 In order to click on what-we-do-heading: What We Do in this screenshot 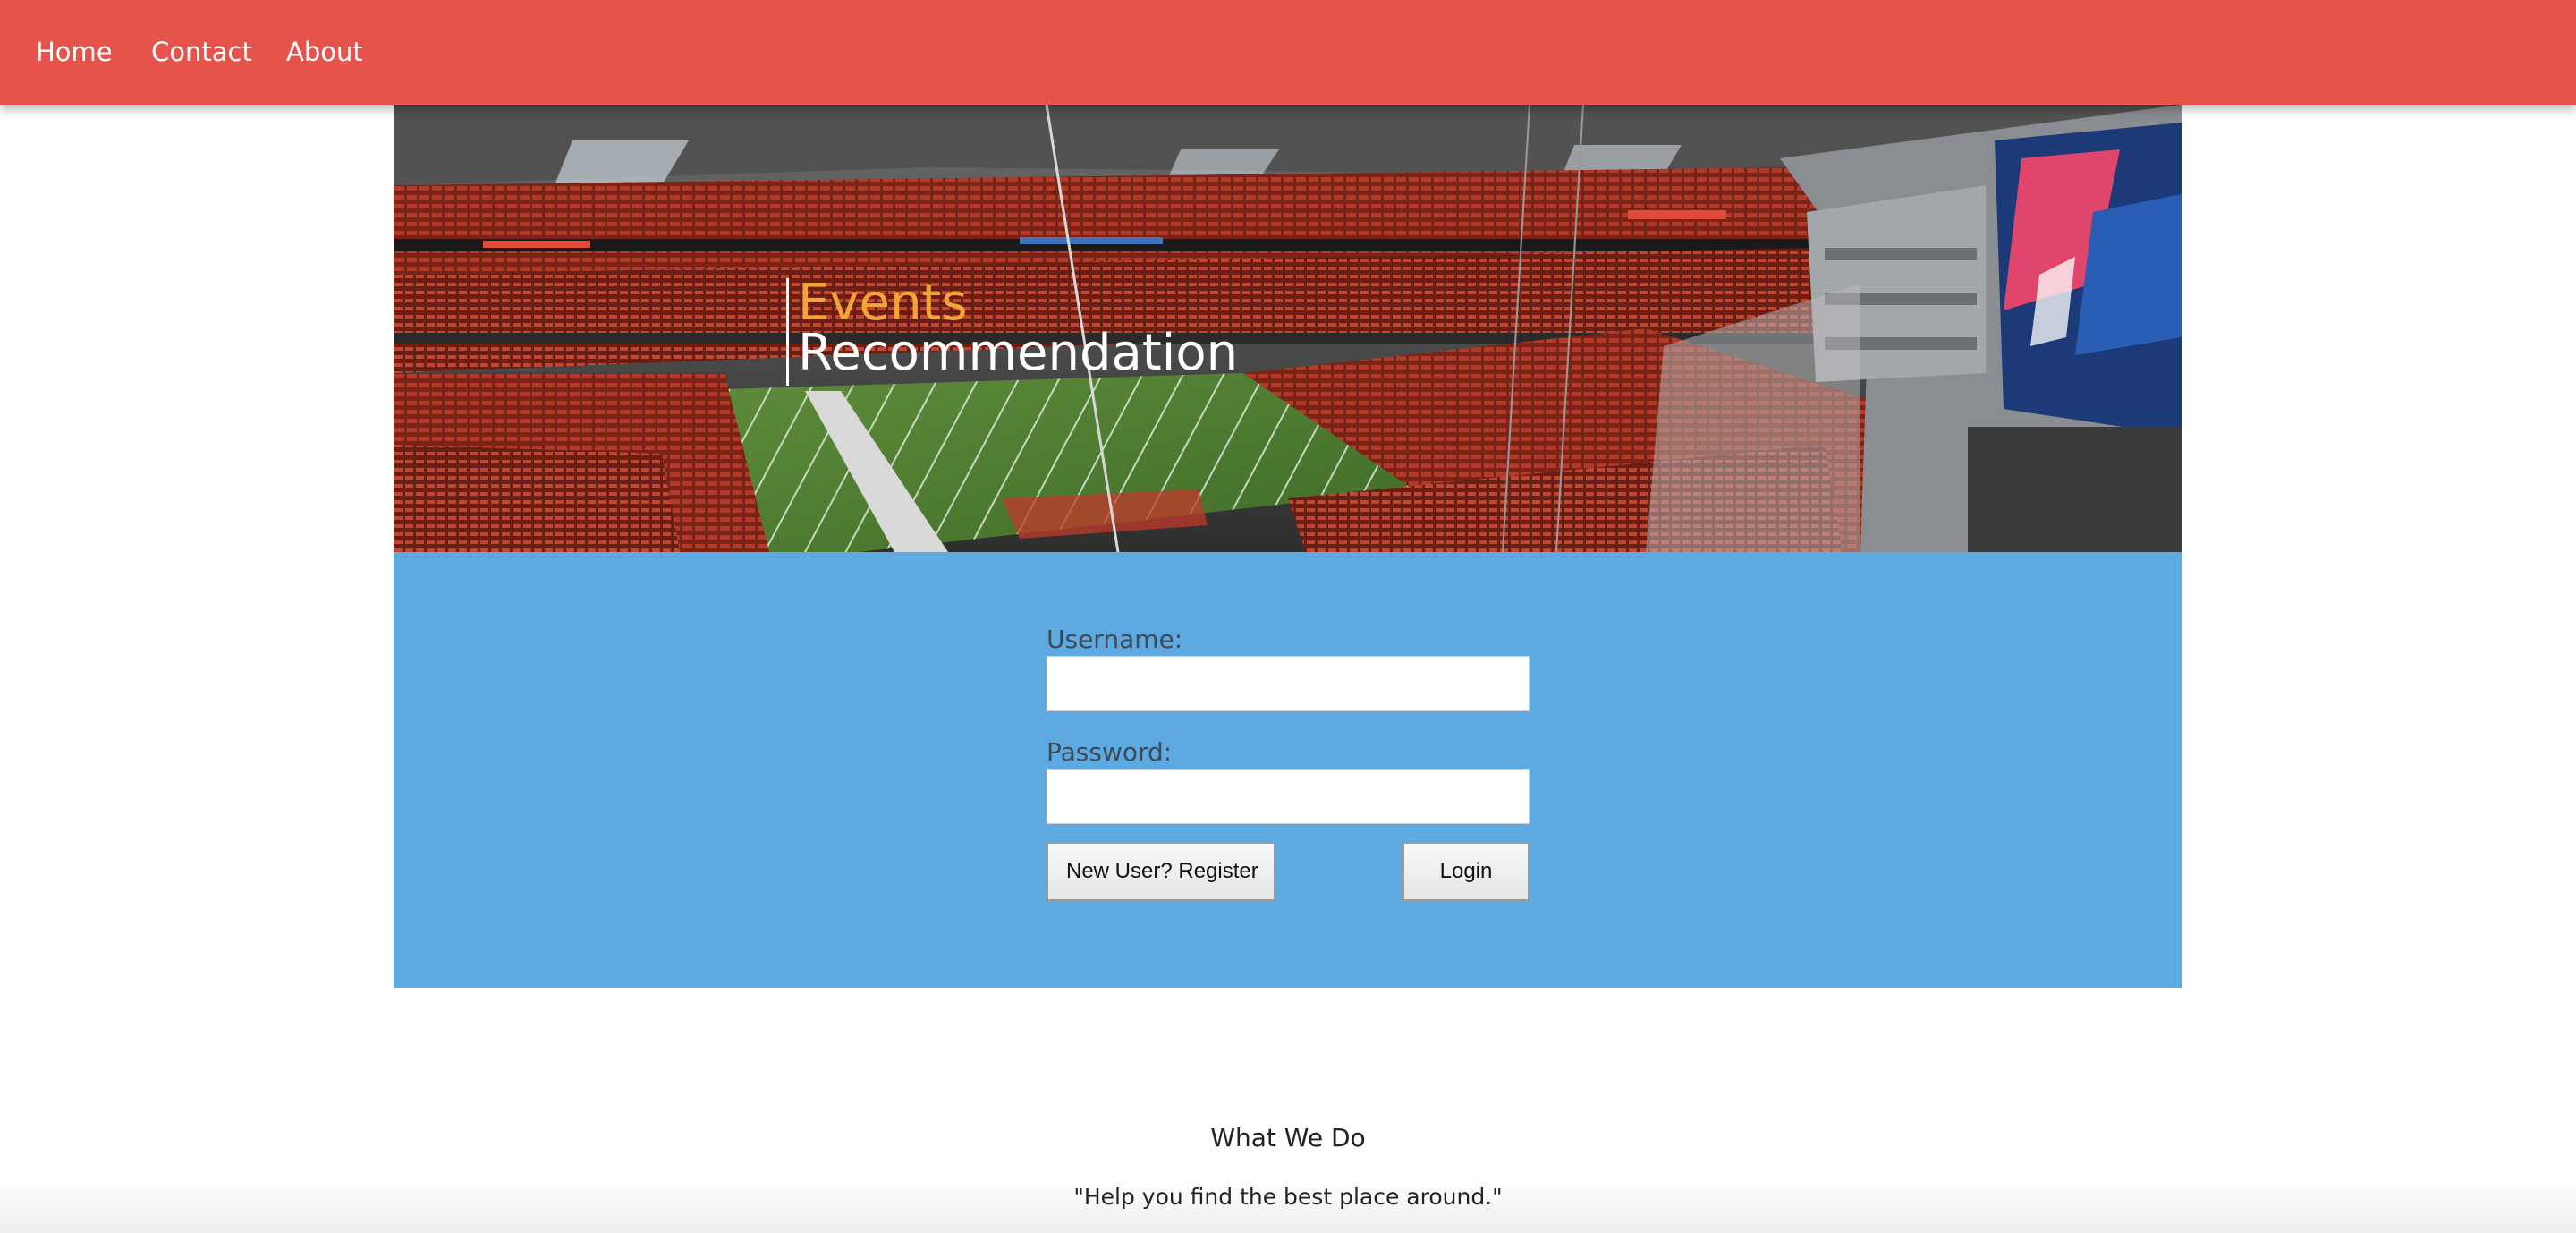, I will do `click(1288, 1137)`.